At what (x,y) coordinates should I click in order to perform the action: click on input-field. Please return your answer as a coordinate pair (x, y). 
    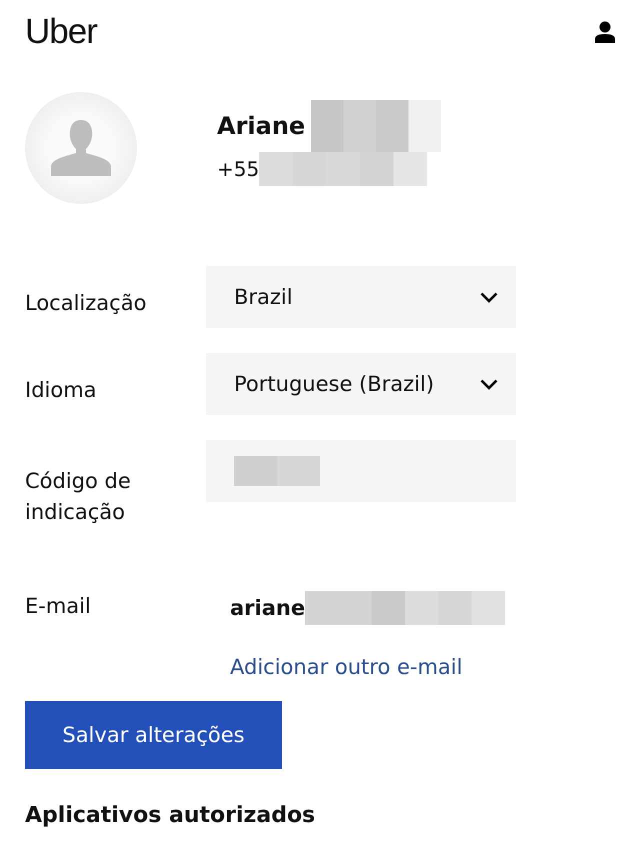
    Looking at the image, I should click on (361, 471).